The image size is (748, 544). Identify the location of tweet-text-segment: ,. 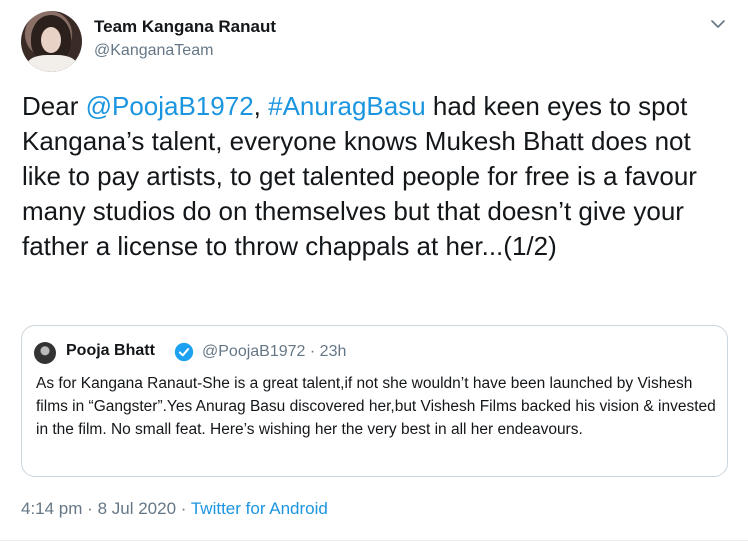
(261, 106).